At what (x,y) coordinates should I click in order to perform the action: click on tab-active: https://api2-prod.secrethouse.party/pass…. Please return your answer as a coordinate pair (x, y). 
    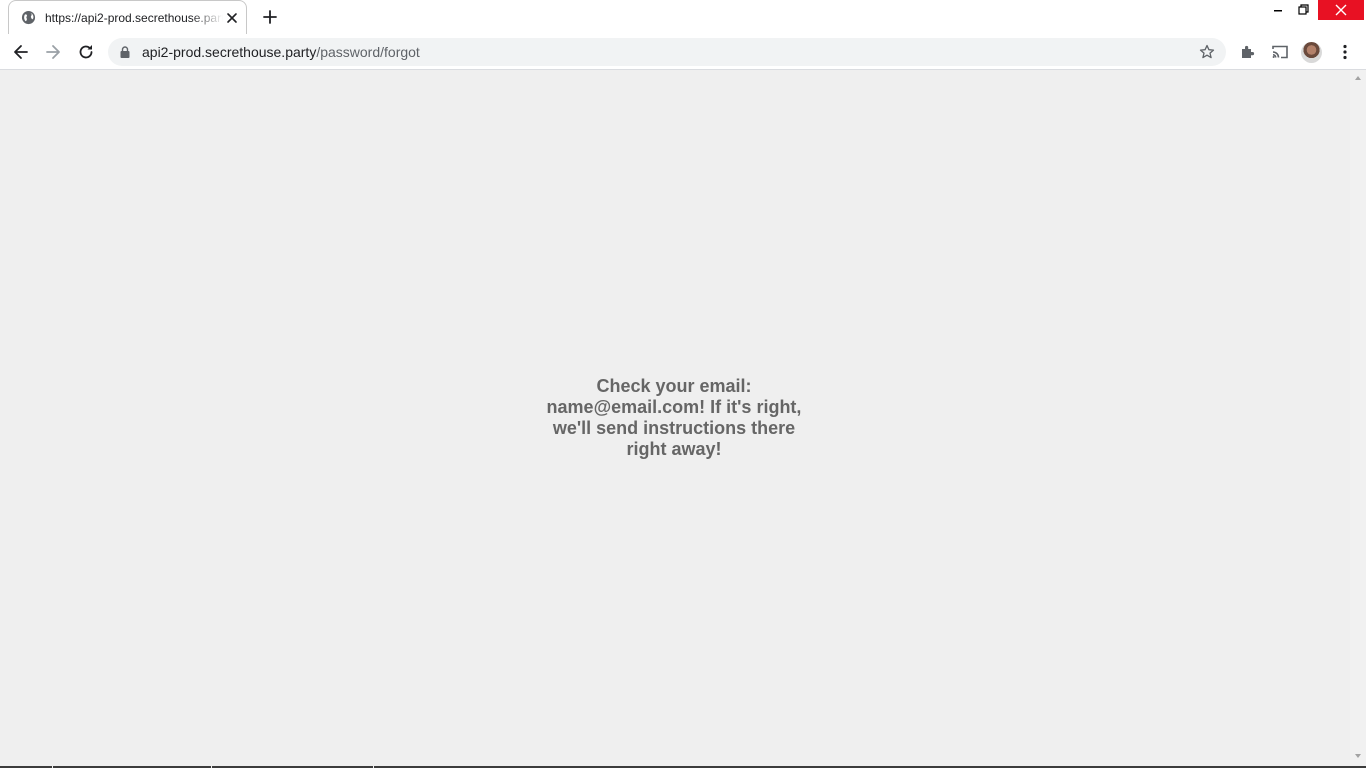
    Looking at the image, I should click on (127, 17).